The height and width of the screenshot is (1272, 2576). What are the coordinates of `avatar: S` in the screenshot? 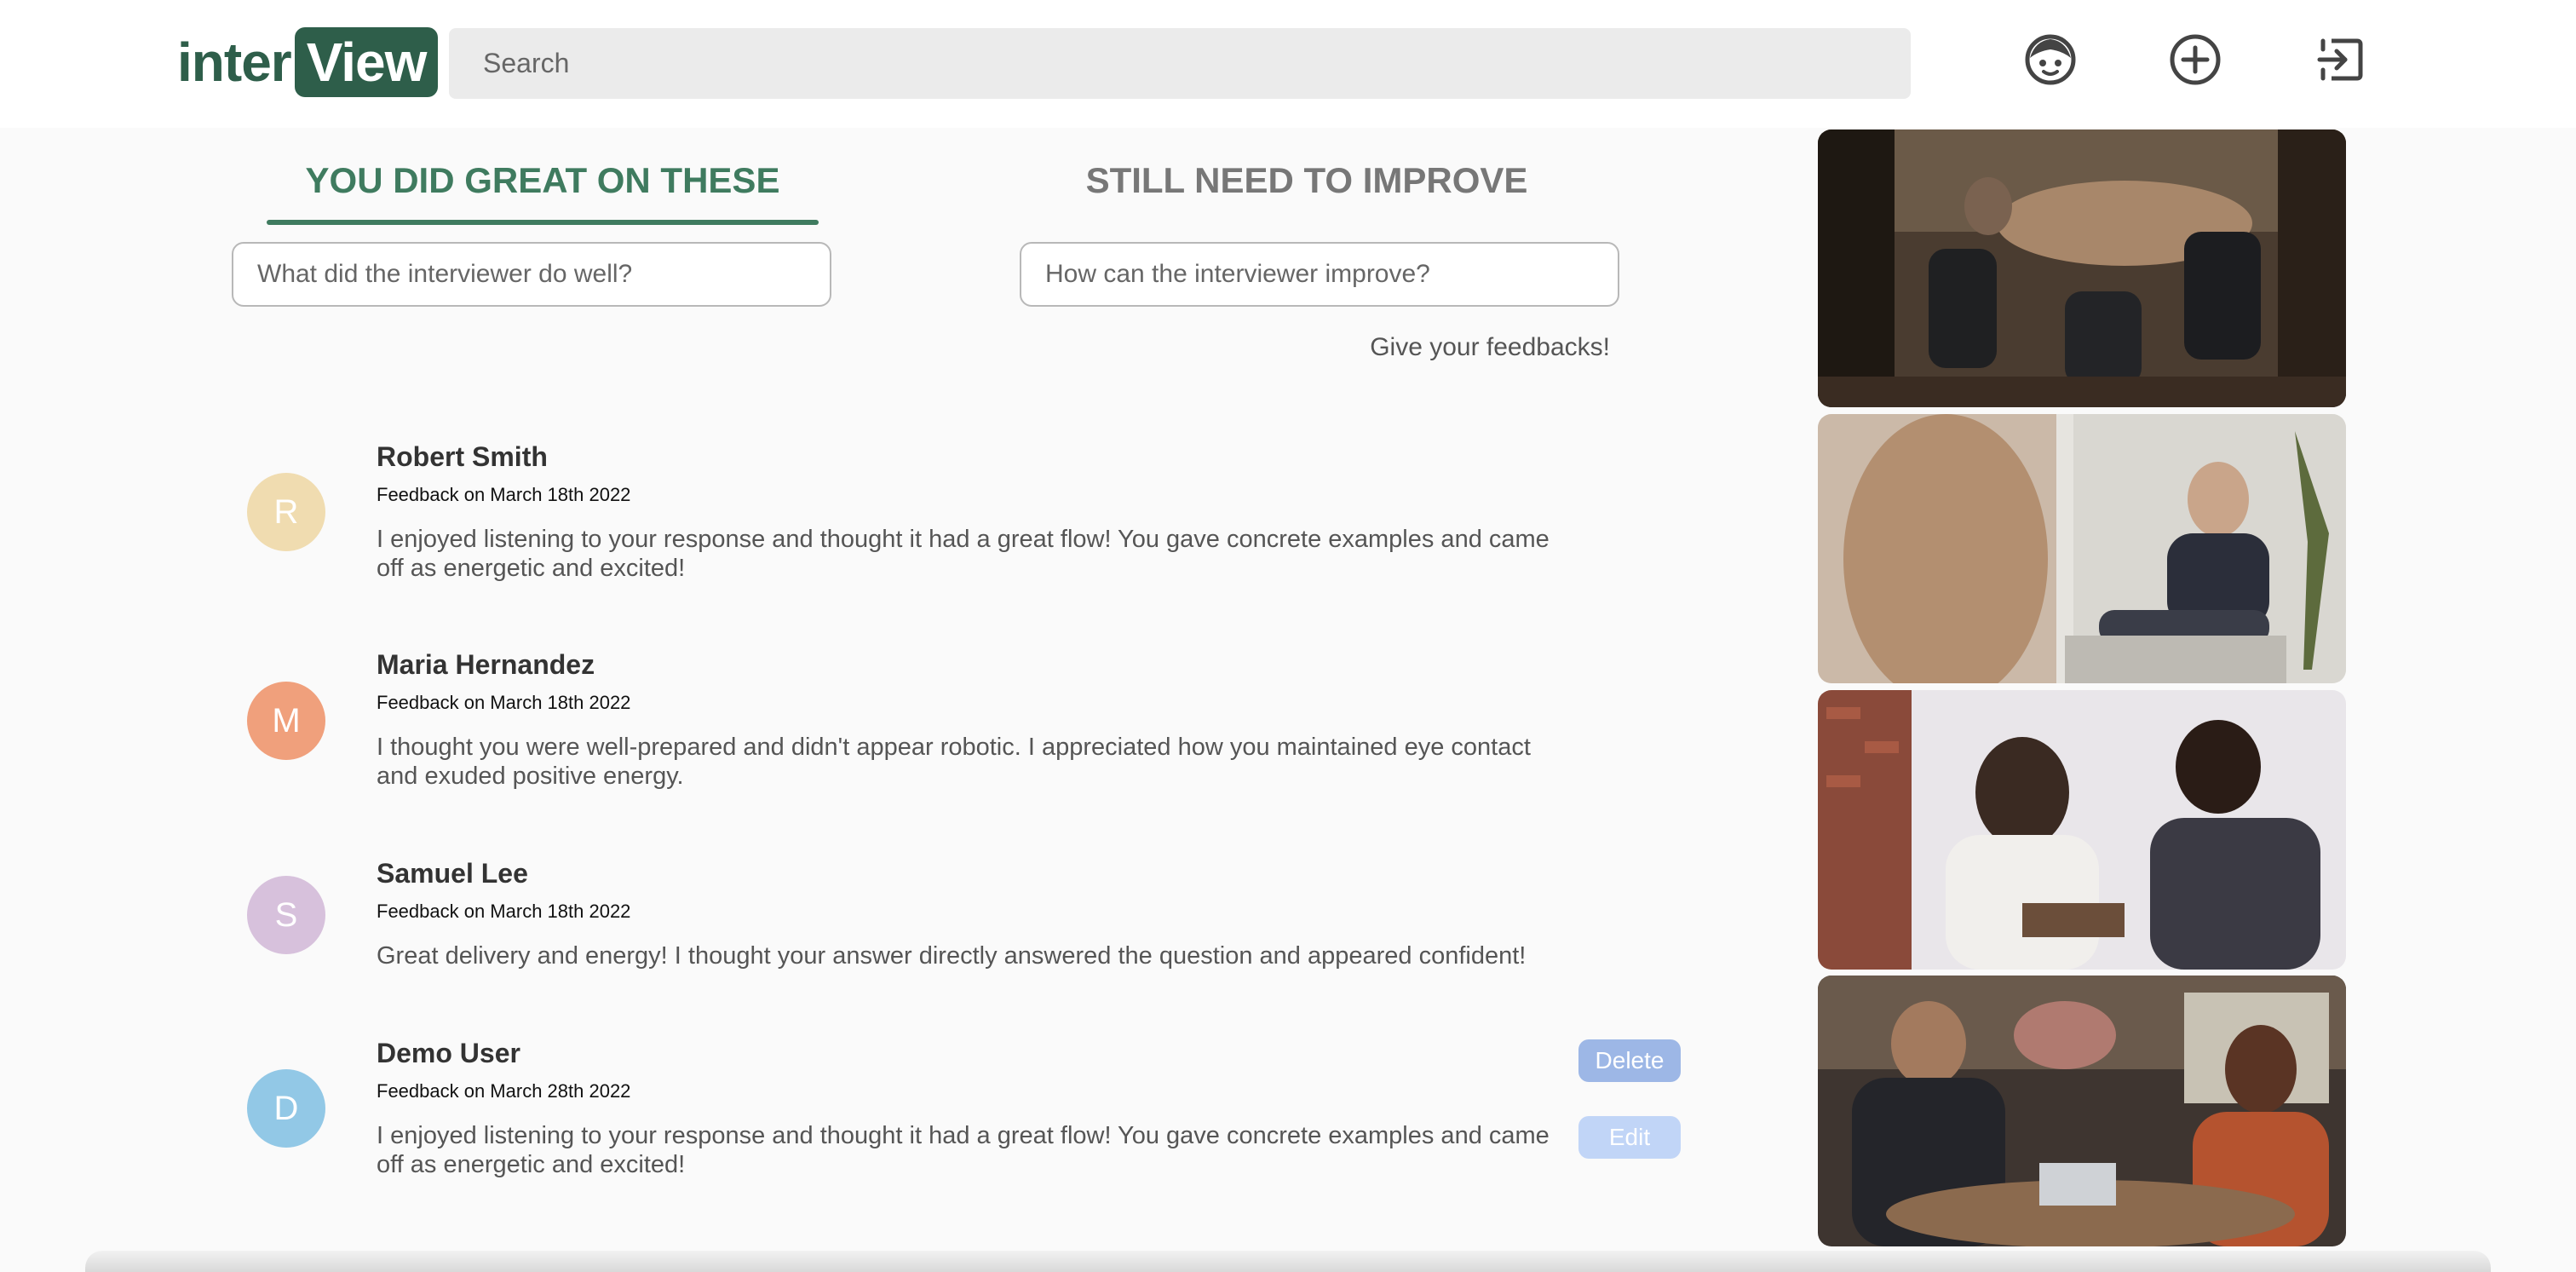 It's located at (286, 915).